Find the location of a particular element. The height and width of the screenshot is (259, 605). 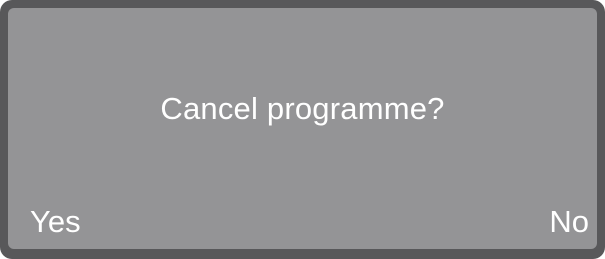

no-option: No is located at coordinates (569, 222).